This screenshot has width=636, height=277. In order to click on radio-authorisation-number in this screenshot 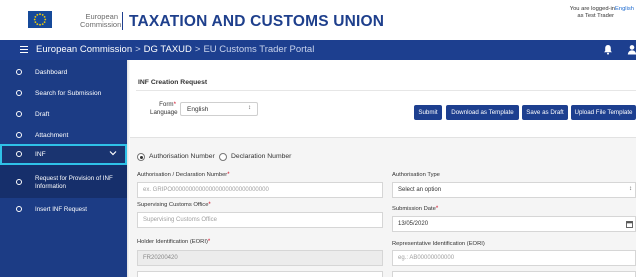, I will do `click(141, 157)`.